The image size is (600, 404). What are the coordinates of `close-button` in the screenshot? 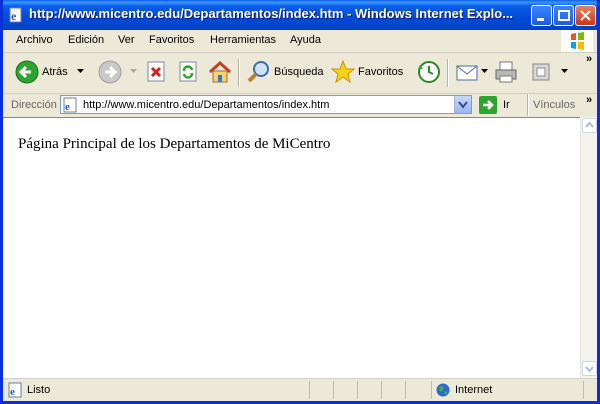 It's located at (585, 15).